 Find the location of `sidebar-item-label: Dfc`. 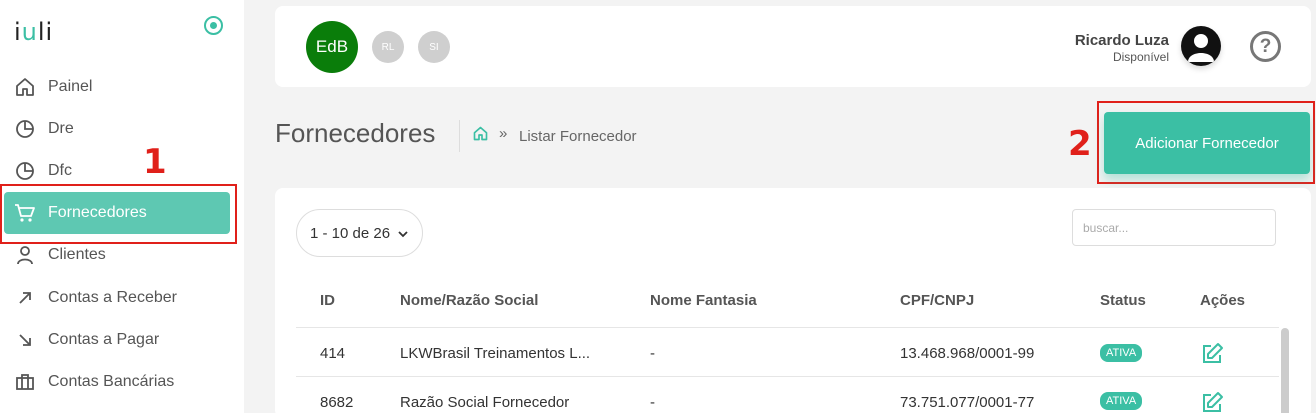

sidebar-item-label: Dfc is located at coordinates (60, 170).